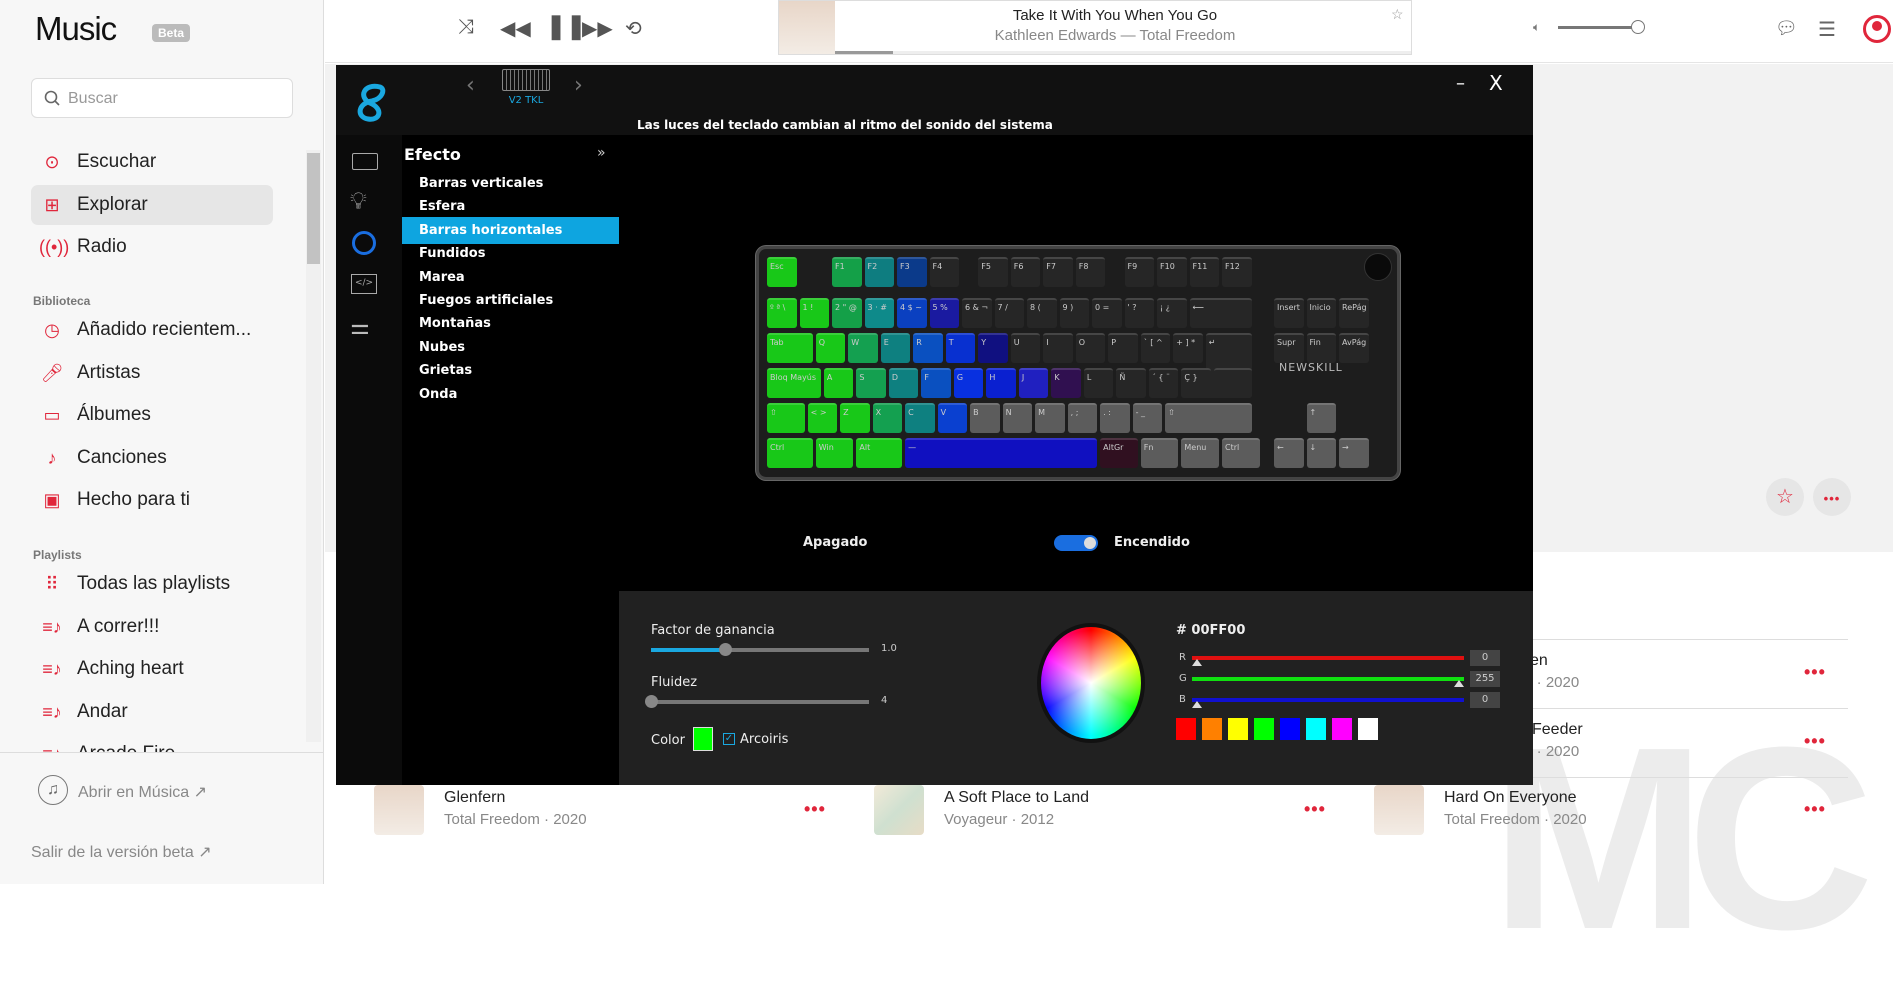 Image resolution: width=1893 pixels, height=989 pixels. What do you see at coordinates (1354, 313) in the screenshot?
I see `key: RePág` at bounding box center [1354, 313].